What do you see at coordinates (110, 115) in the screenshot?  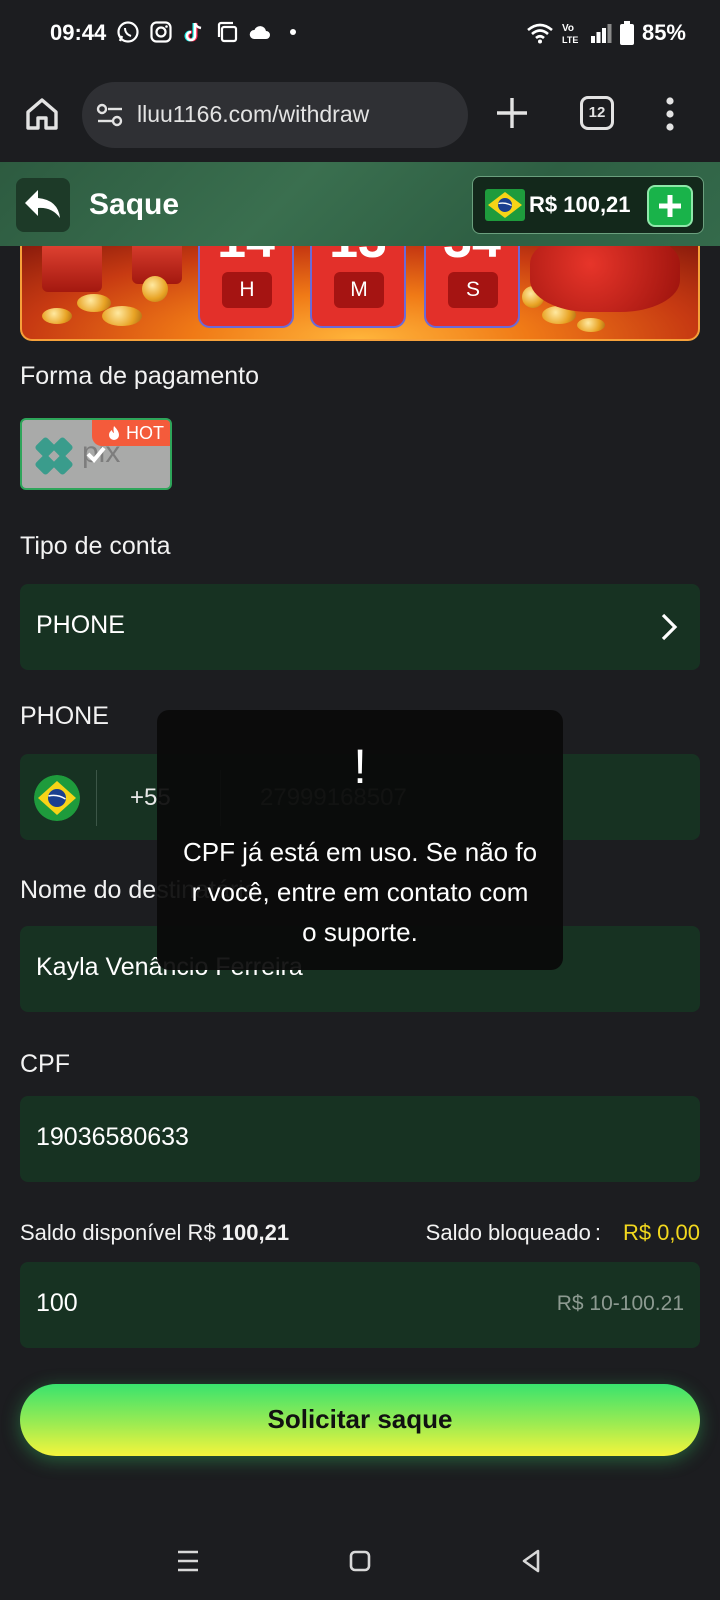 I see `site-settings-icon` at bounding box center [110, 115].